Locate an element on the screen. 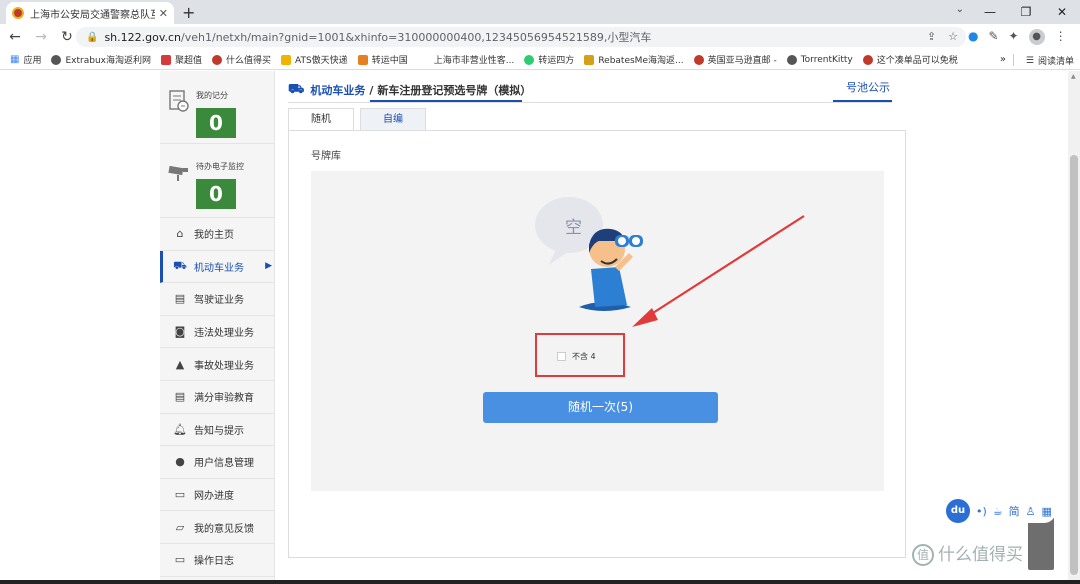  bookmark-item: Extrabux海淘返利网 is located at coordinates (101, 59).